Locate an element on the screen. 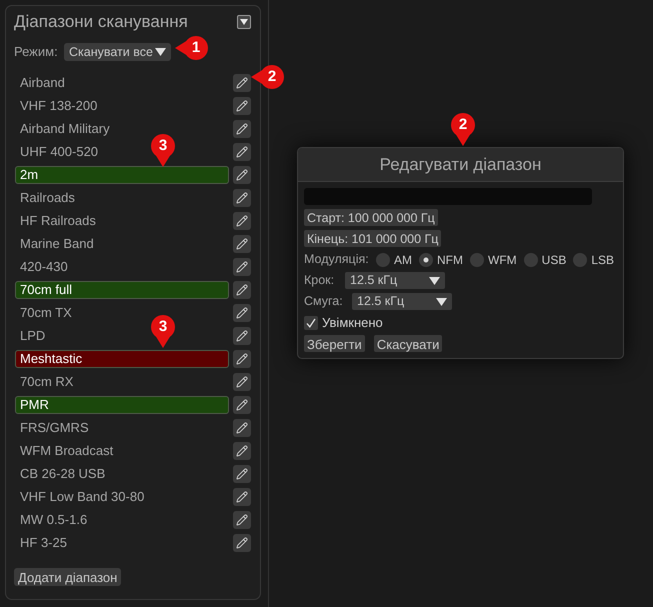  range-item: CB 26-28 USB is located at coordinates (63, 474).